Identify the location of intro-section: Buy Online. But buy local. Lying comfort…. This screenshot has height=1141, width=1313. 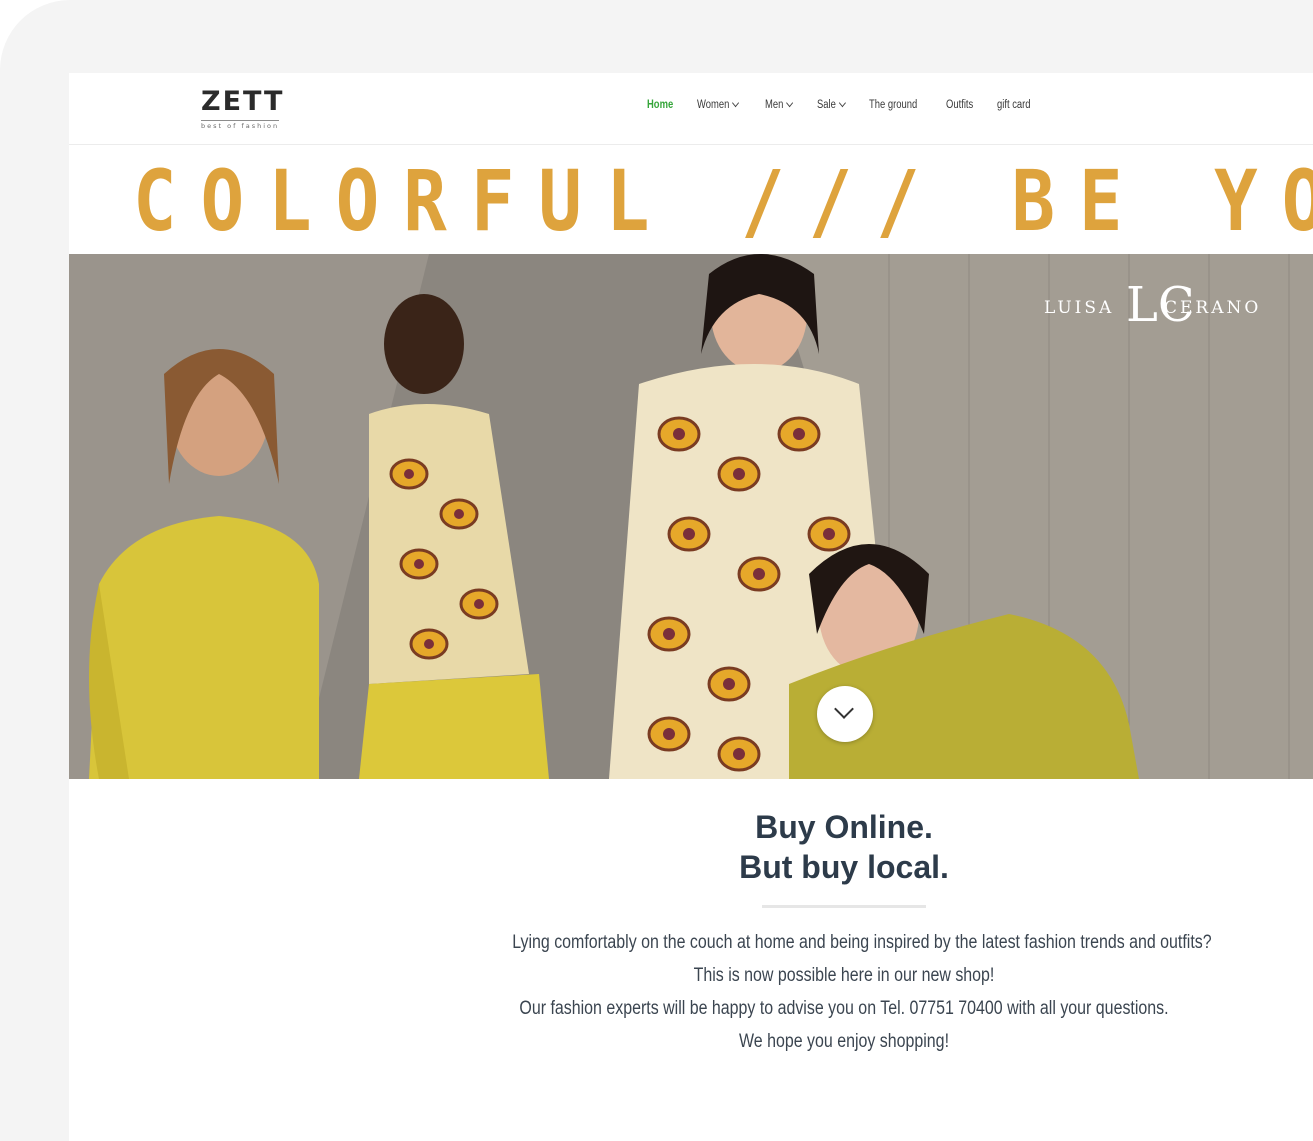
(844, 932).